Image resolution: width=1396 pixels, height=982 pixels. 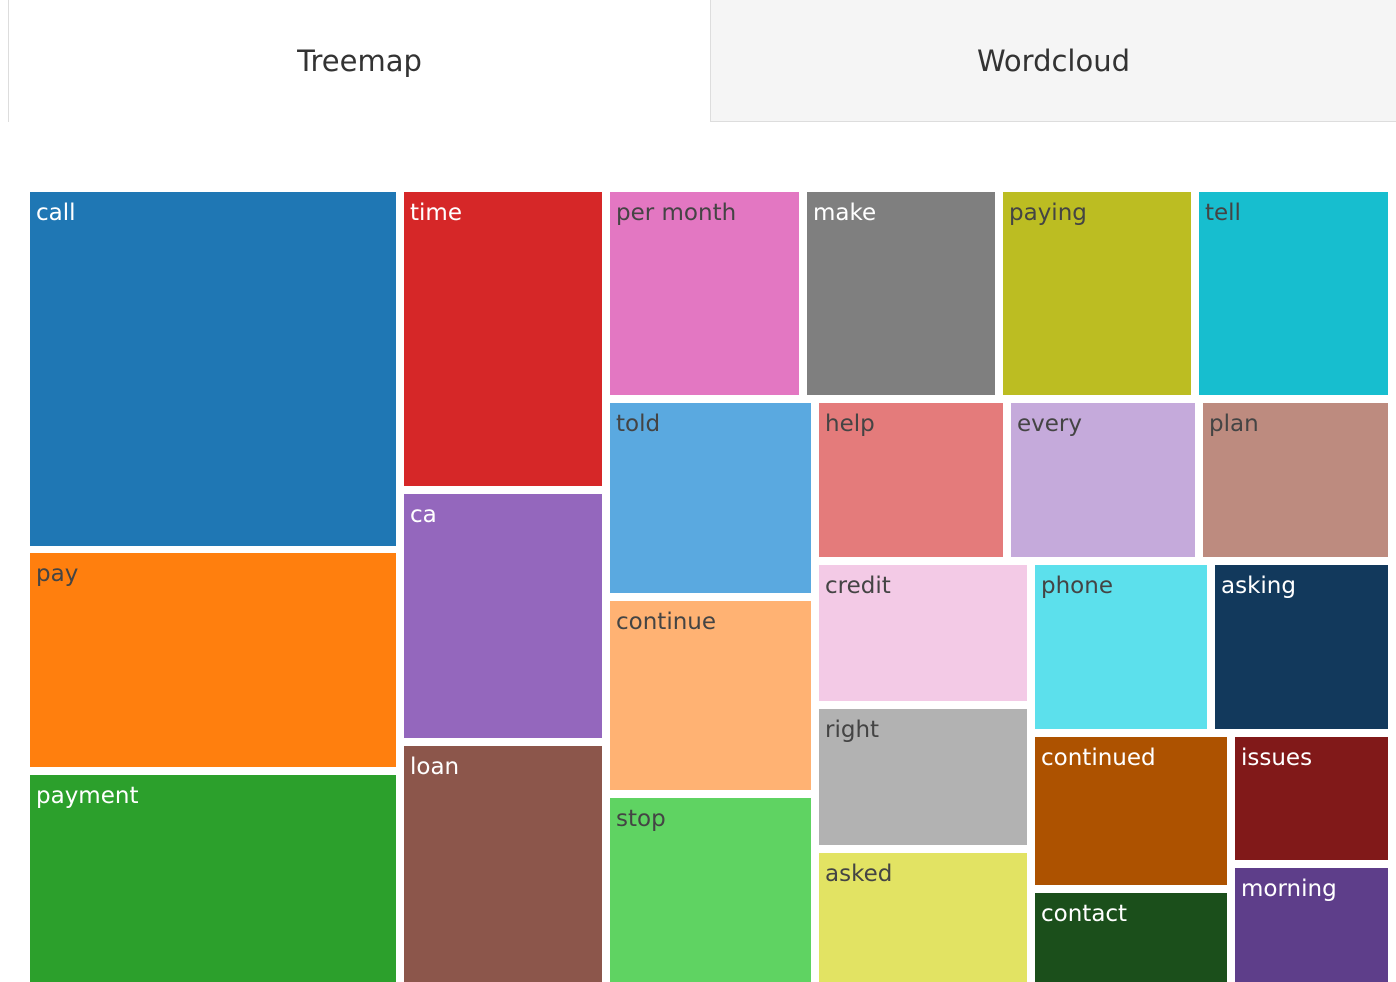 What do you see at coordinates (1311, 798) in the screenshot?
I see `treemap-tile-issues: issues` at bounding box center [1311, 798].